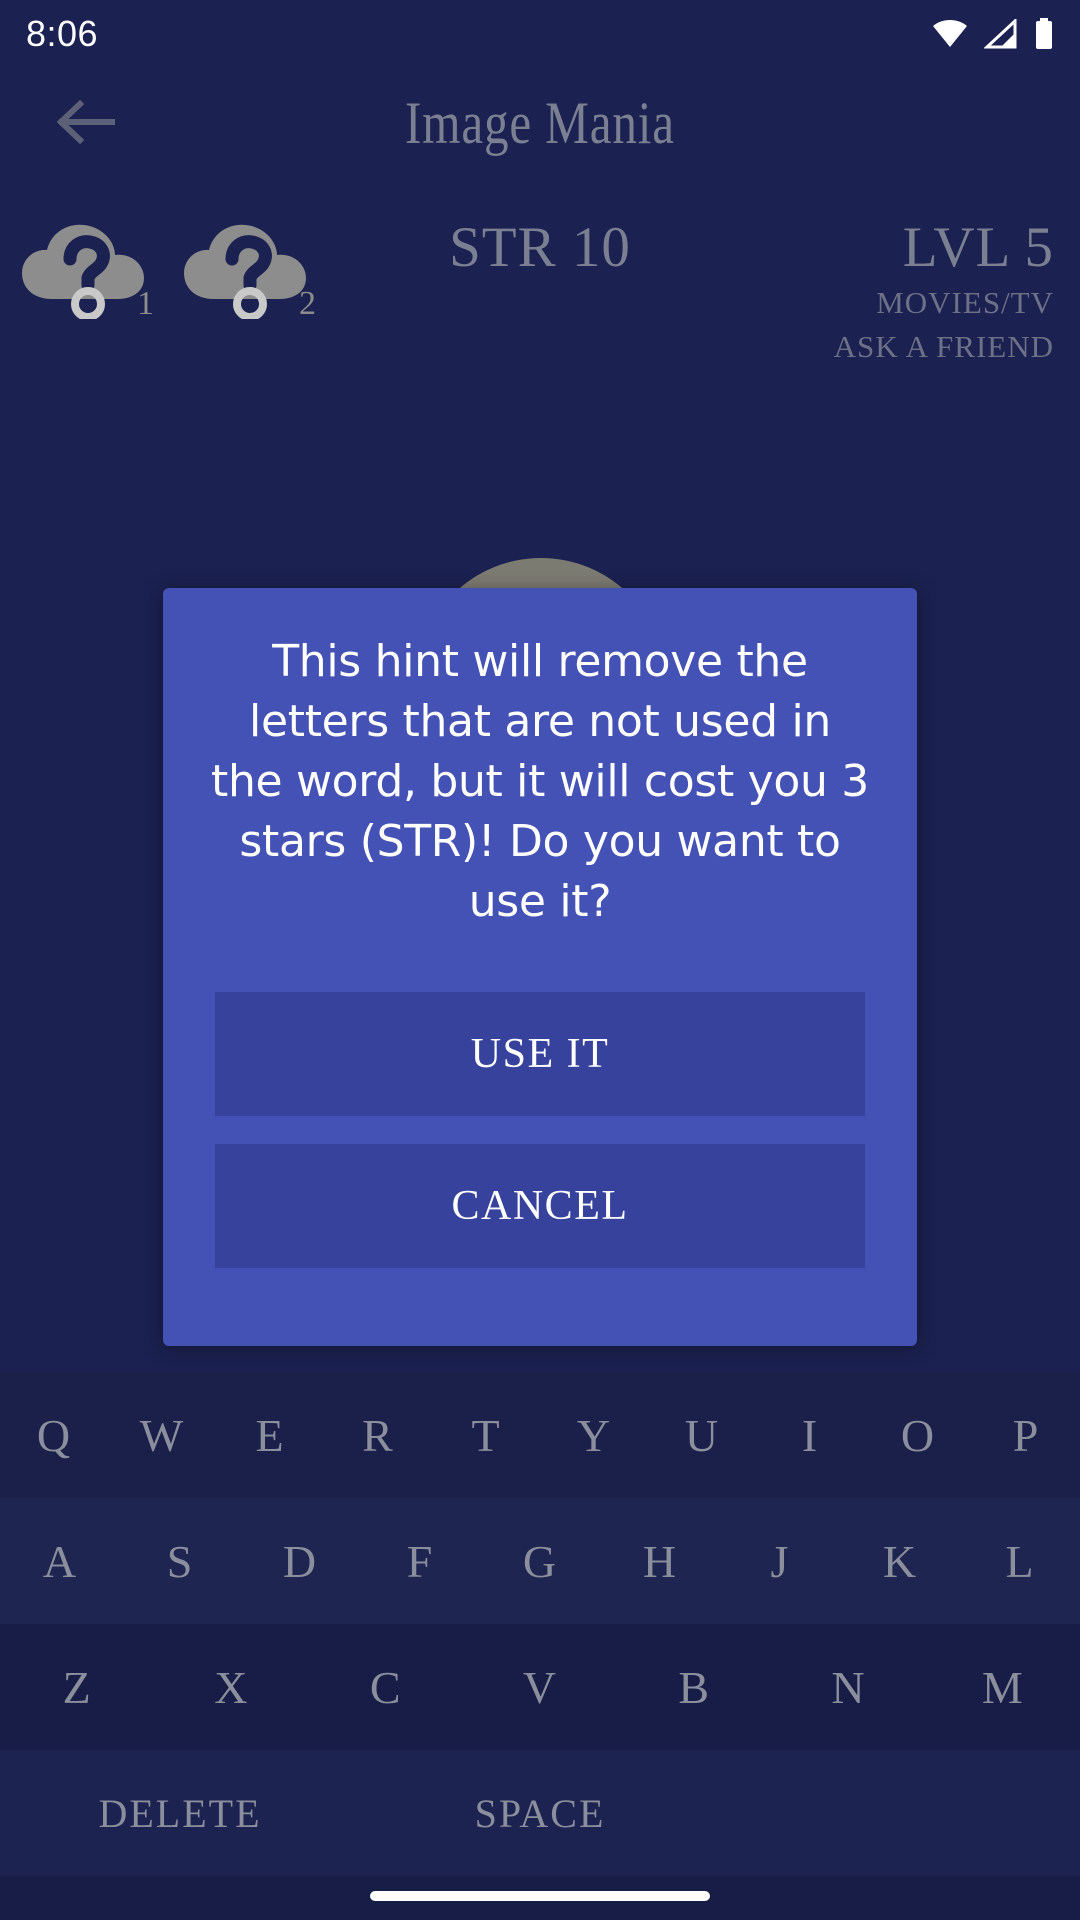 The image size is (1080, 1920). Describe the element at coordinates (270, 1435) in the screenshot. I see `key-e: E` at that location.